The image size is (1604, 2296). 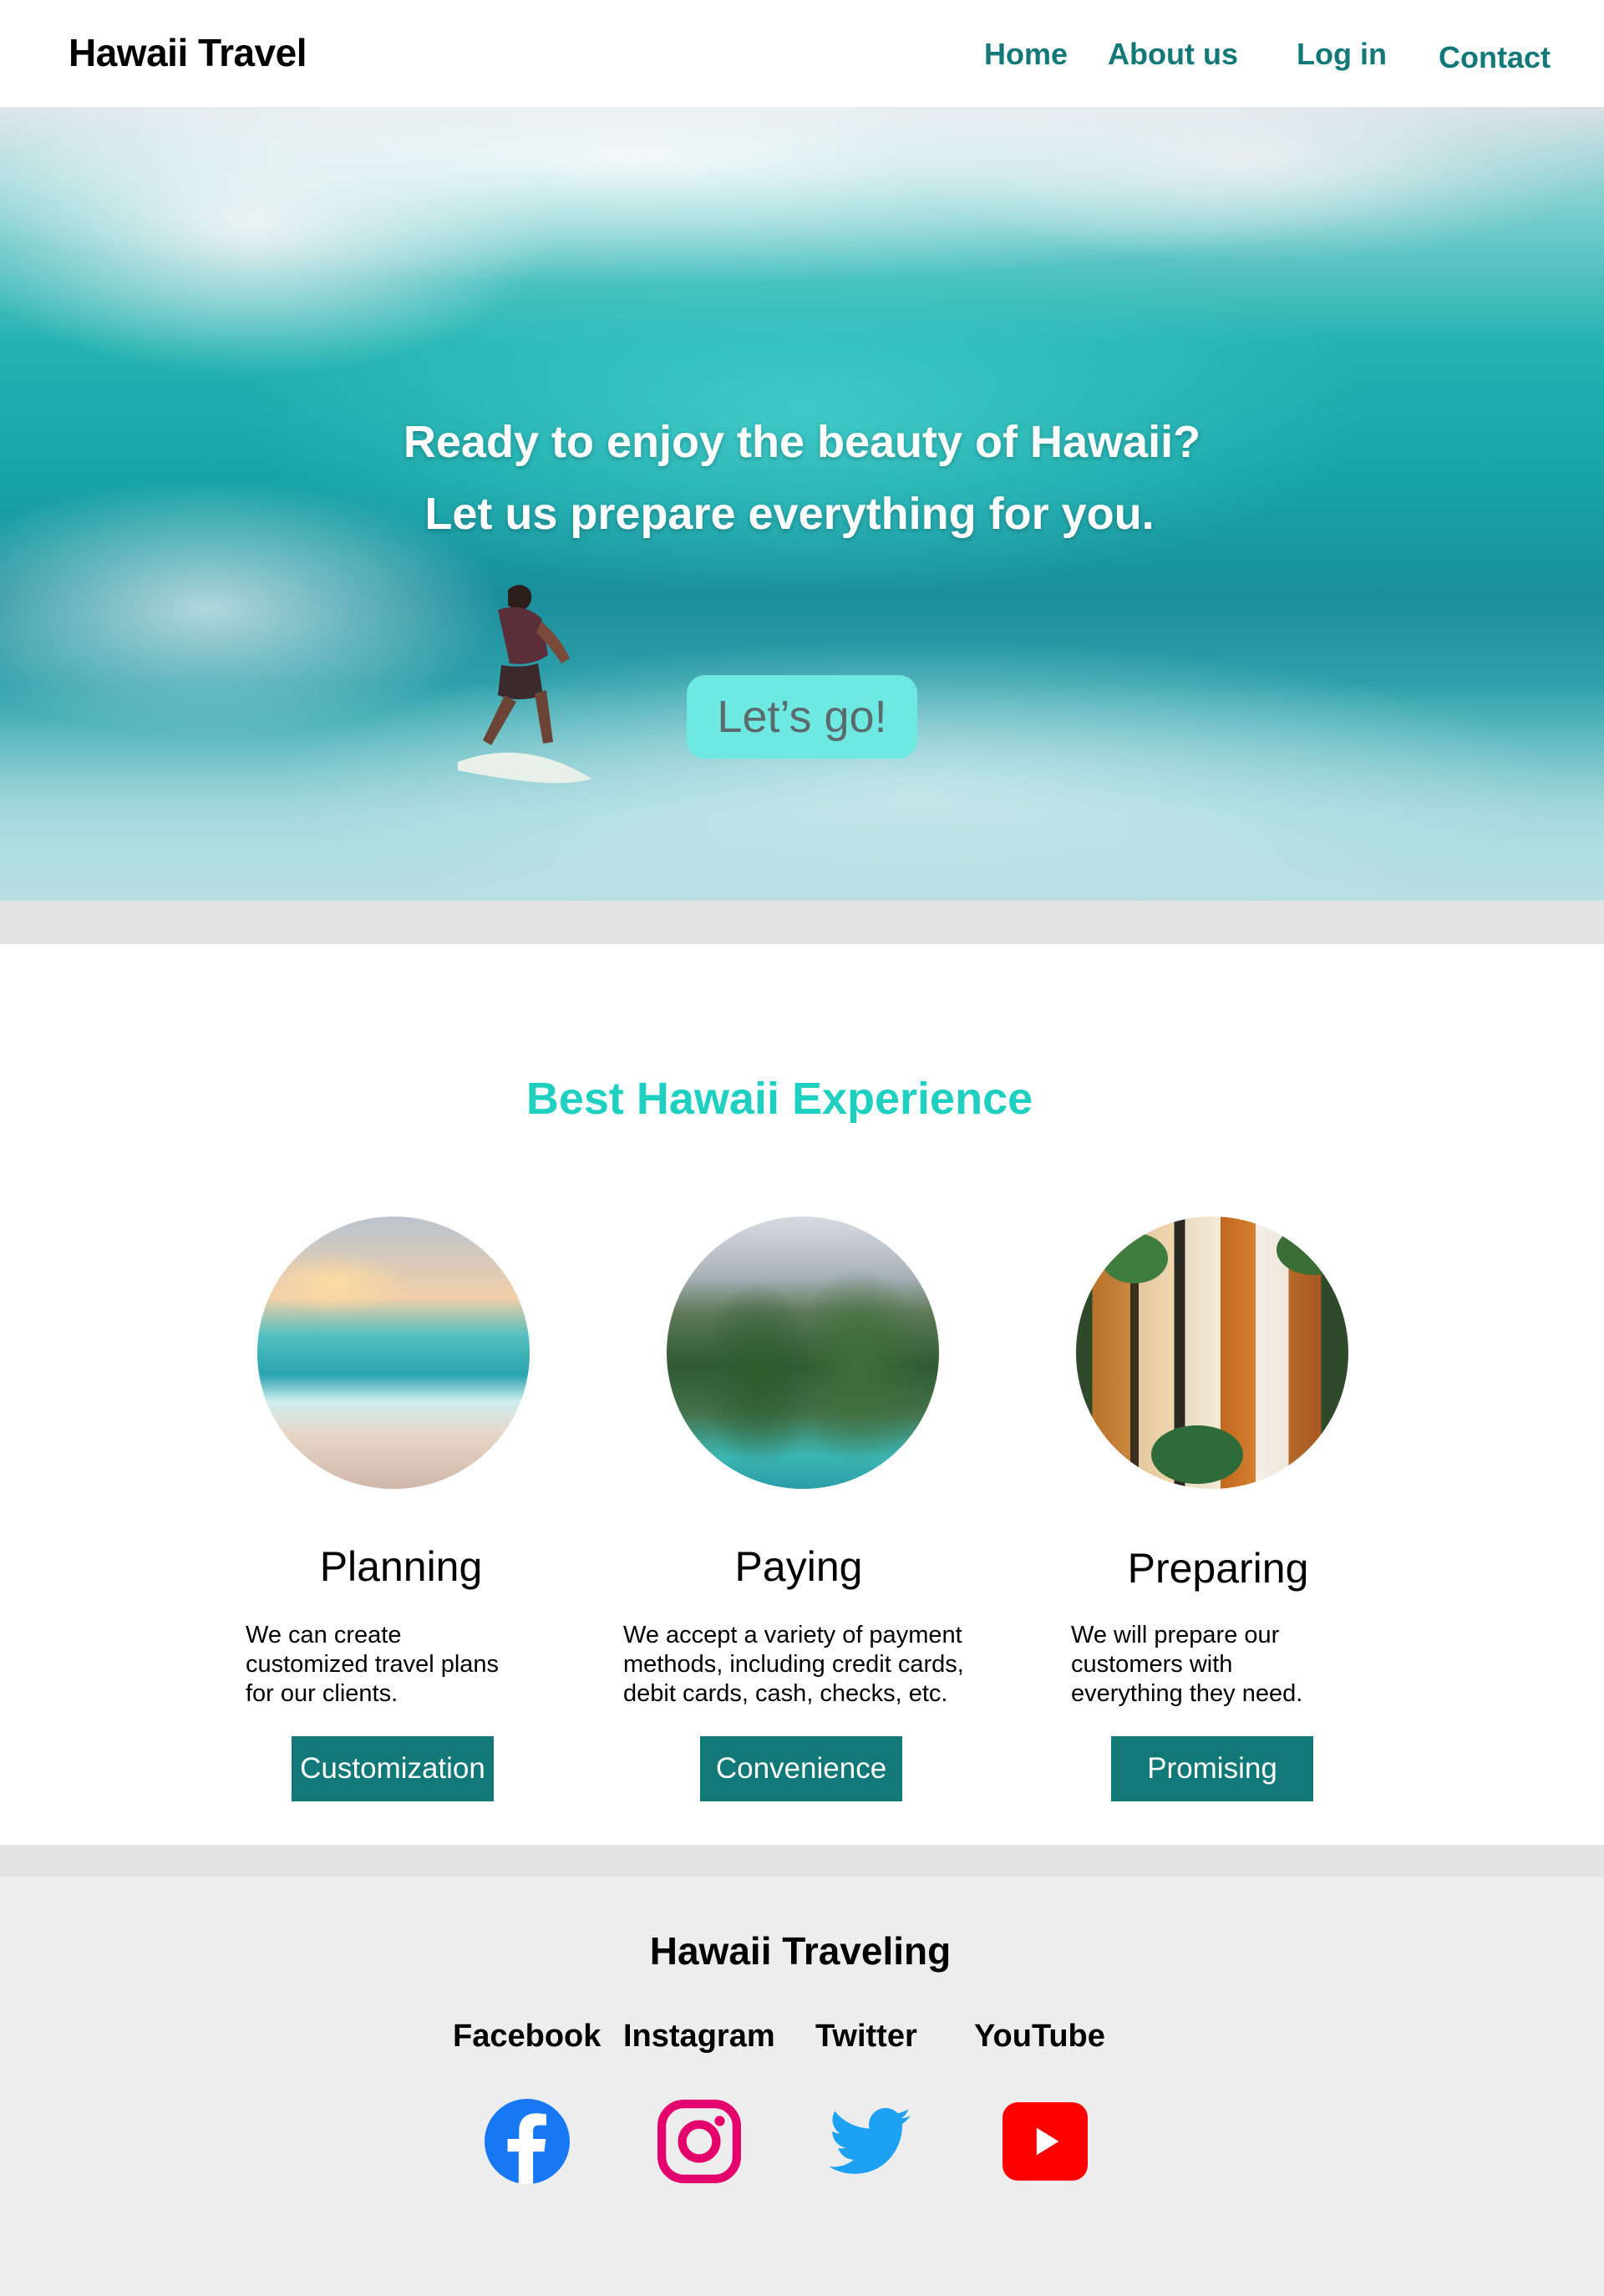 I want to click on twitter-label: Twitter, so click(x=866, y=2037).